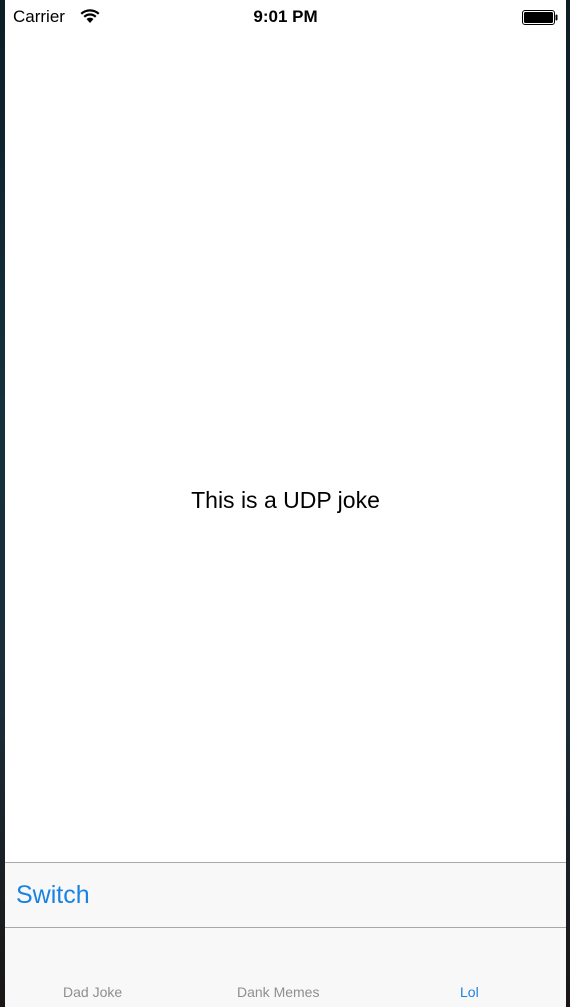  I want to click on tab-lol: Lol, so click(469, 992).